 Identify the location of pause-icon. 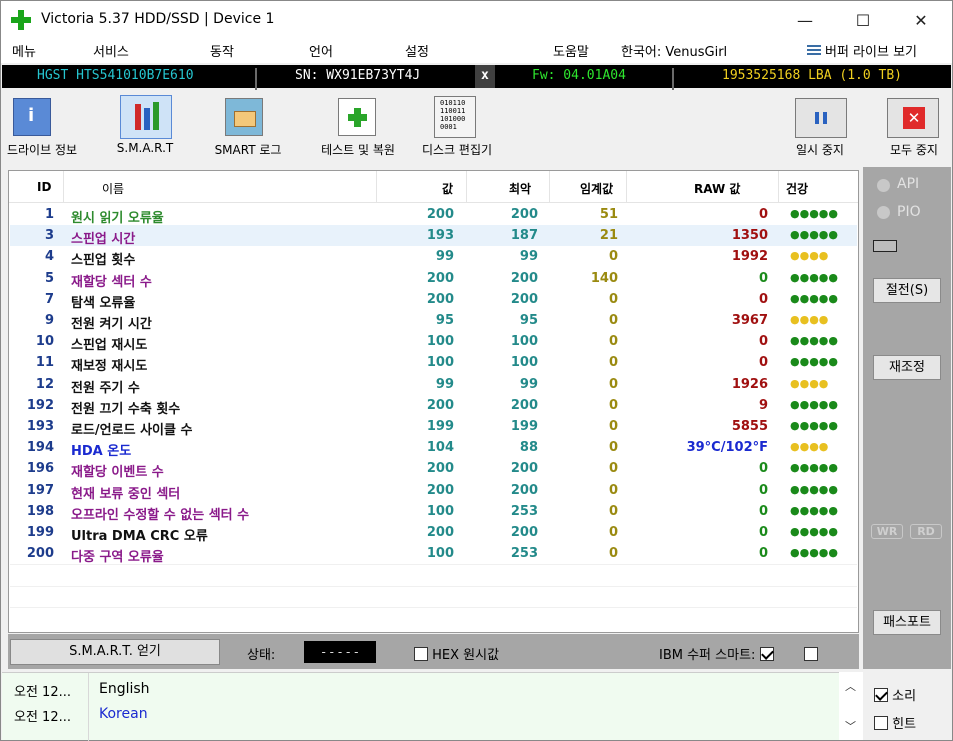
(821, 118).